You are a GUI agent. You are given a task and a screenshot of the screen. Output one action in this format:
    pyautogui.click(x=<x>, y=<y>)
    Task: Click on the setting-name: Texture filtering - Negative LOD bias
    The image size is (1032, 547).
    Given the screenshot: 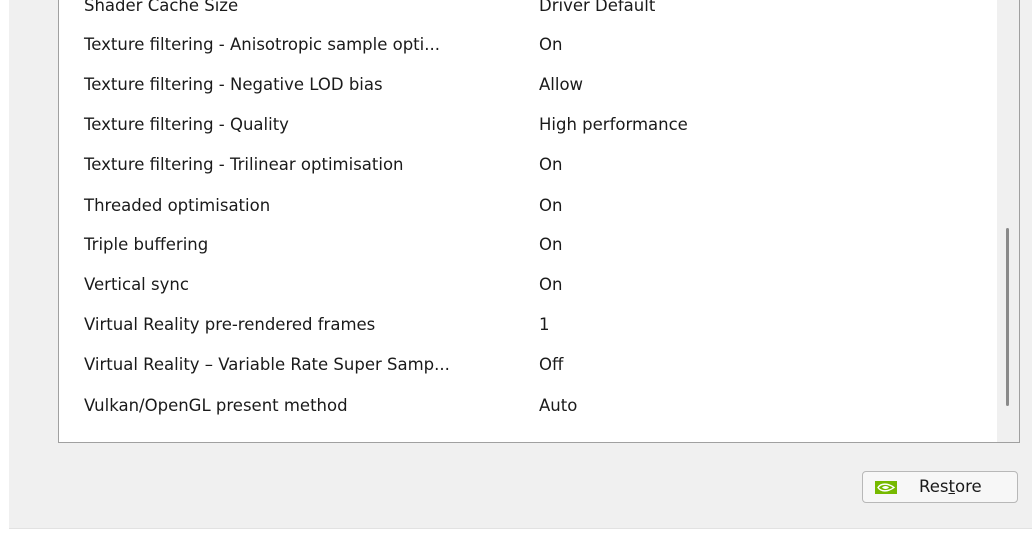 What is the action you would take?
    pyautogui.click(x=233, y=84)
    